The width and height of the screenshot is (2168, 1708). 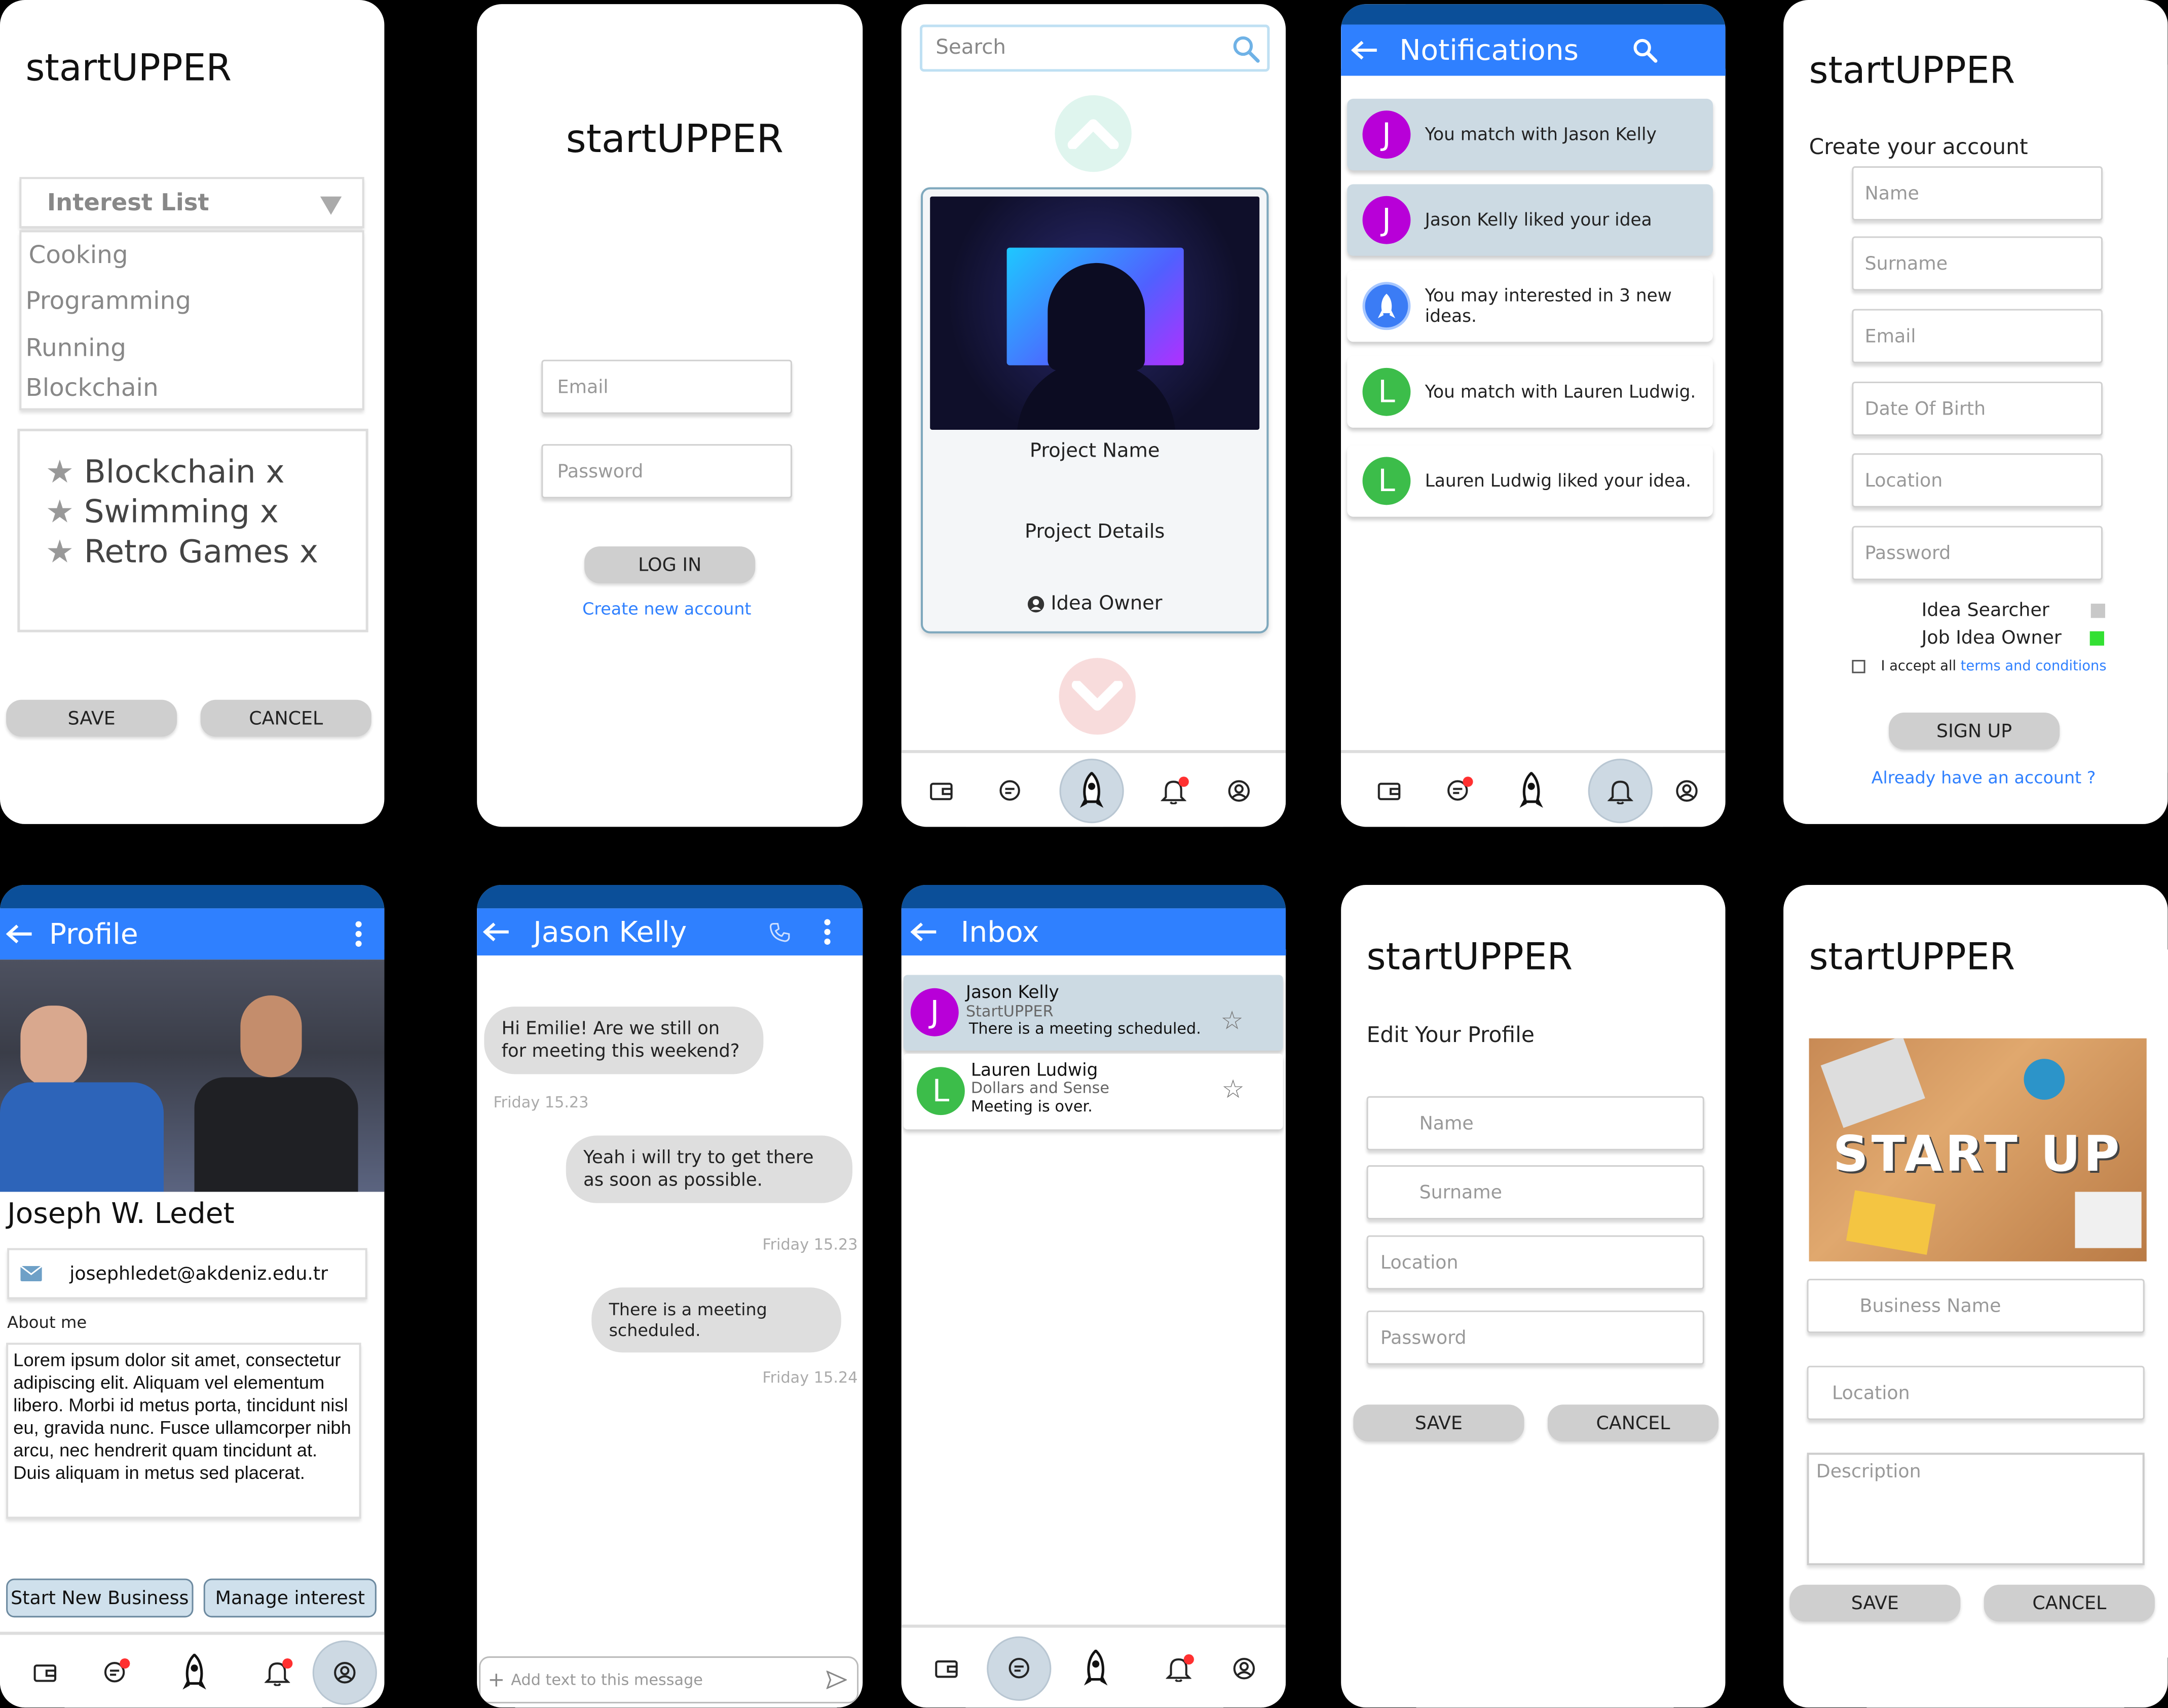 I want to click on role-owner-option: Job Idea Owner, so click(x=2013, y=638).